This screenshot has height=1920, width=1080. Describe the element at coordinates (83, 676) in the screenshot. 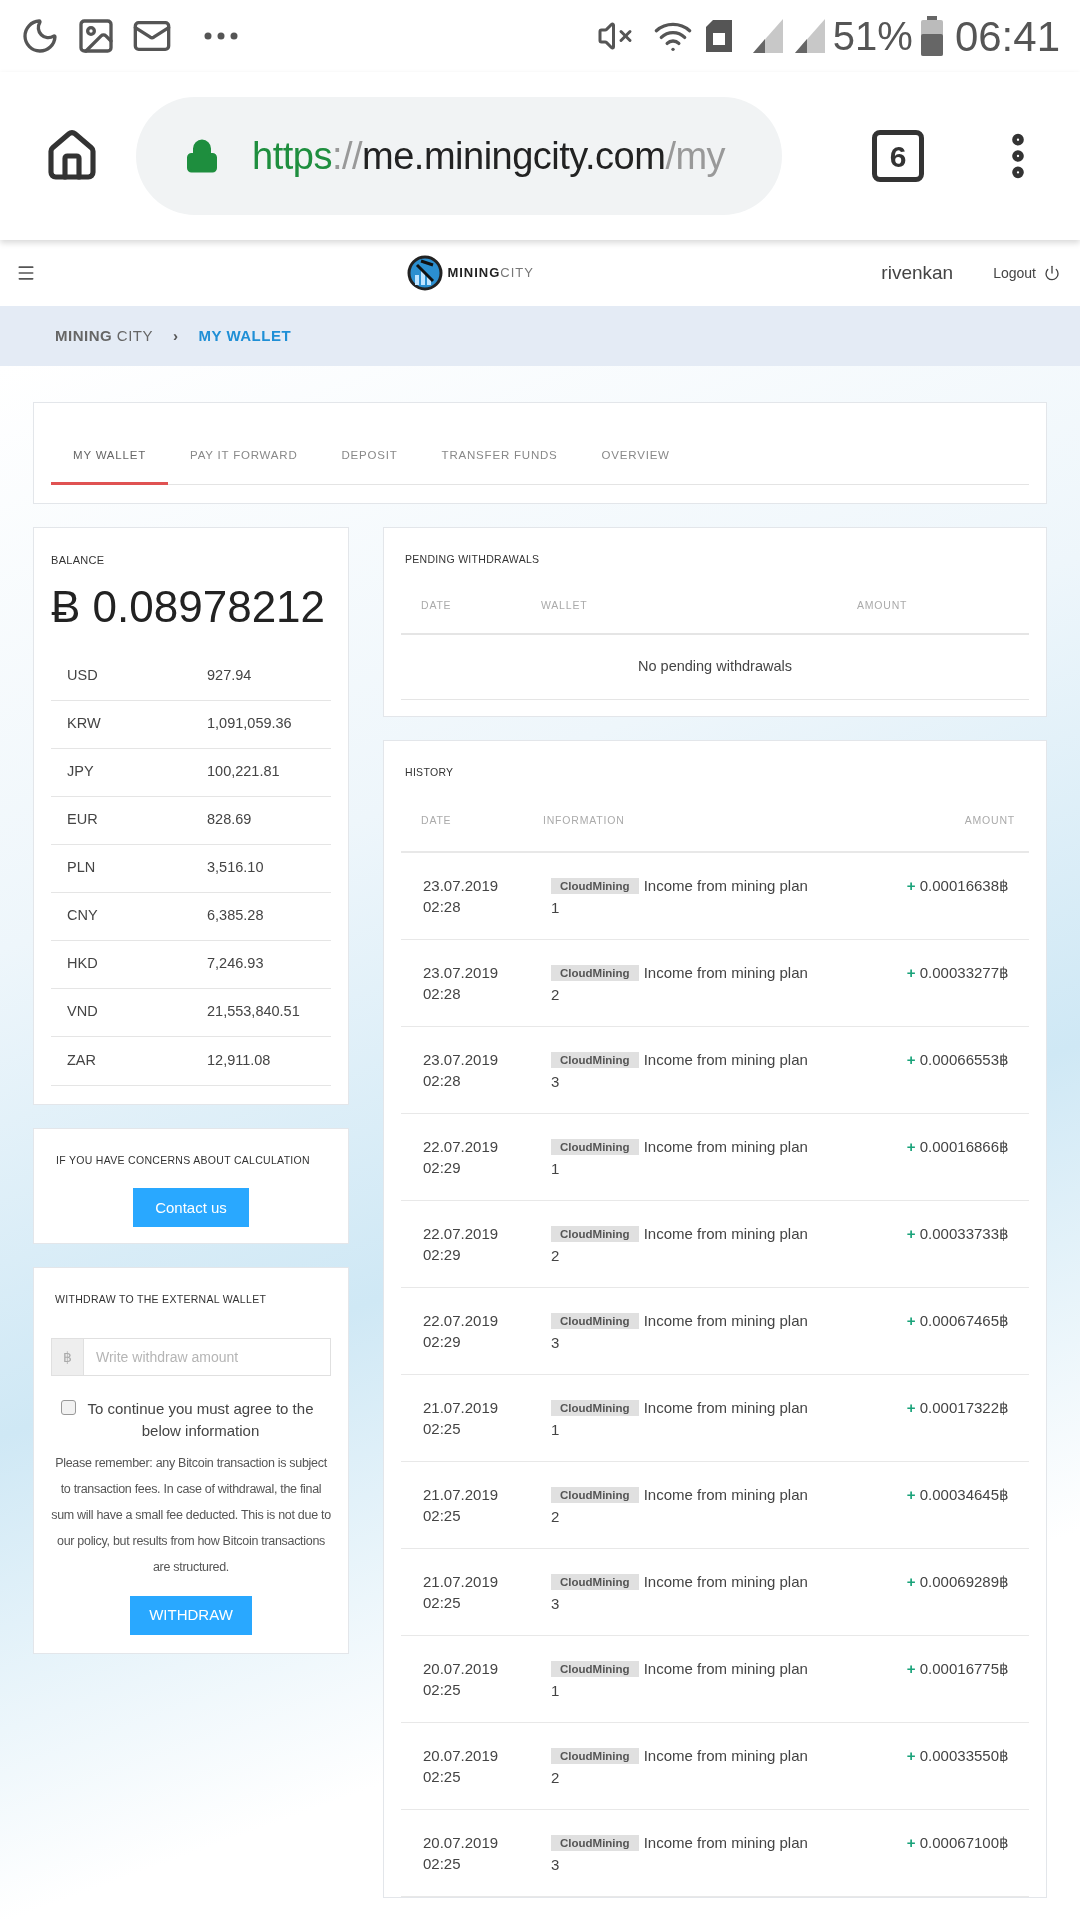

I see `currency-code: USD` at that location.